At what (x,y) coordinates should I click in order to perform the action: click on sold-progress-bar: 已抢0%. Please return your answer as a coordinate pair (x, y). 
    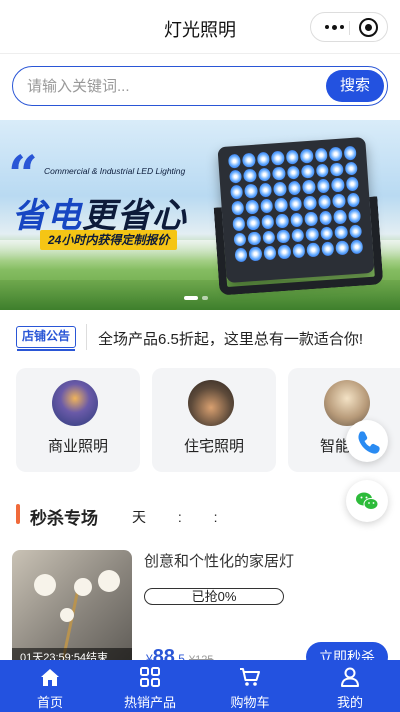
    Looking at the image, I should click on (214, 596).